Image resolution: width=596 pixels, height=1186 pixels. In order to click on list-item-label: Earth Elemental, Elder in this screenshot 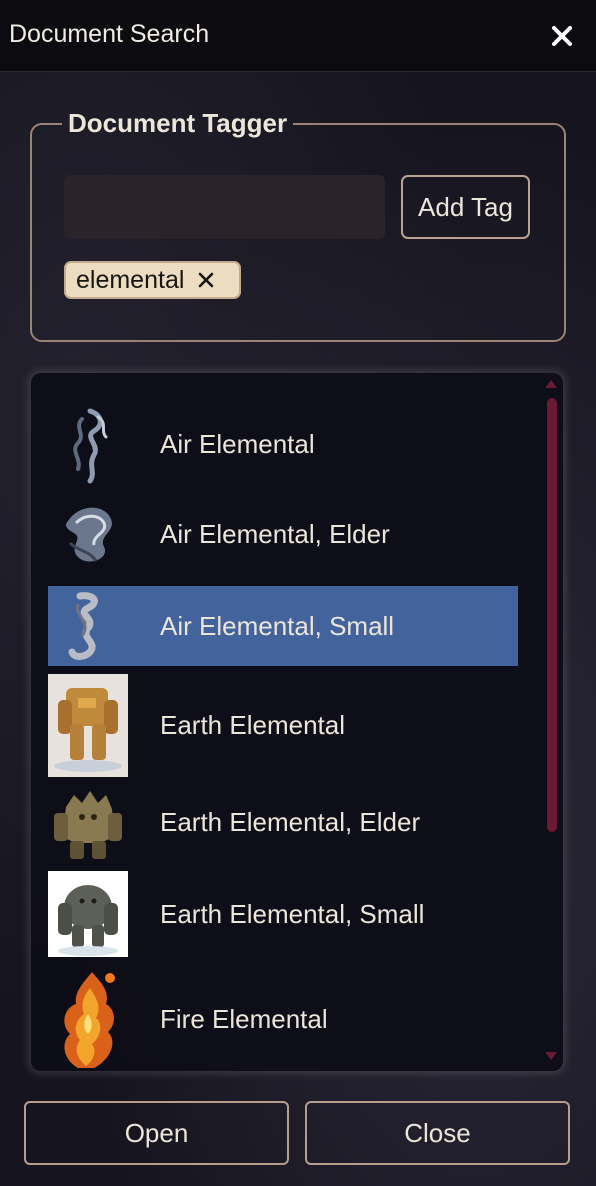, I will do `click(290, 821)`.